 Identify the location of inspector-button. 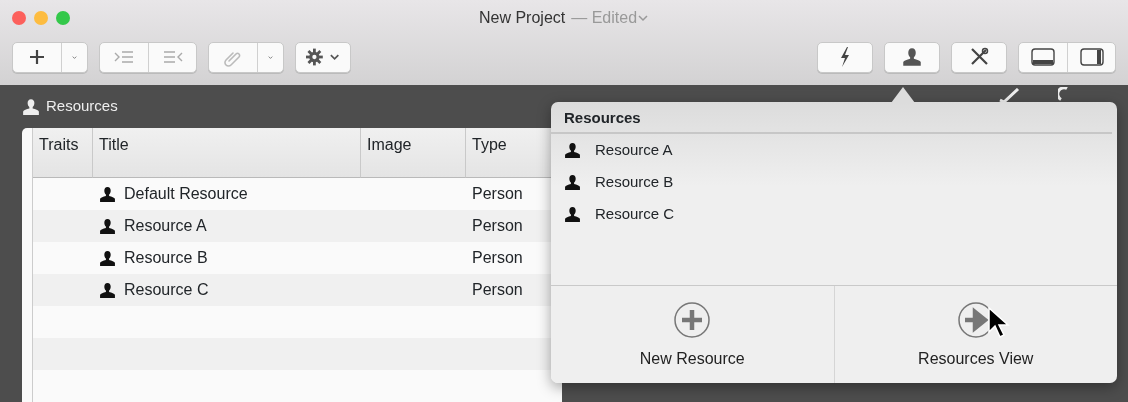
(979, 57).